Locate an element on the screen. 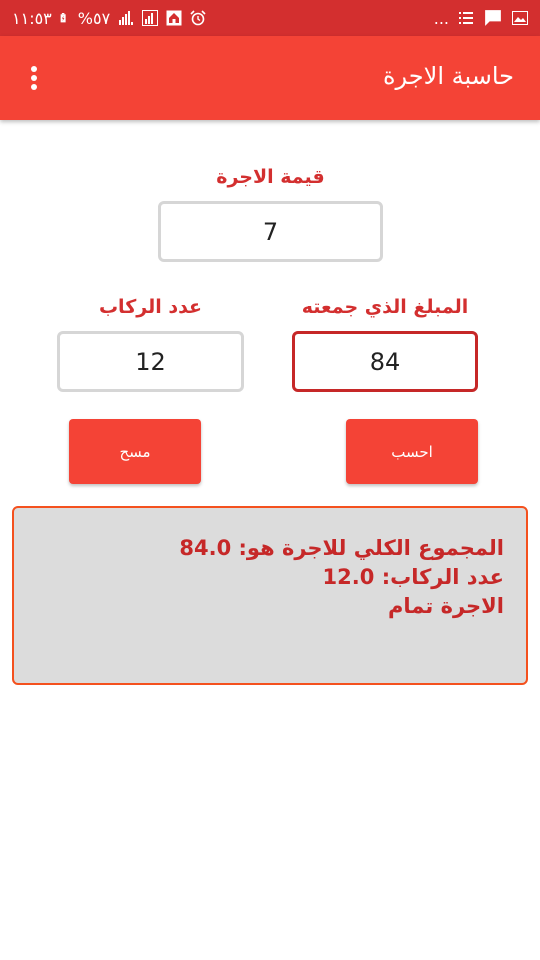 The width and height of the screenshot is (540, 960). status-left: ١١:٥٣ %٥٧ is located at coordinates (109, 18).